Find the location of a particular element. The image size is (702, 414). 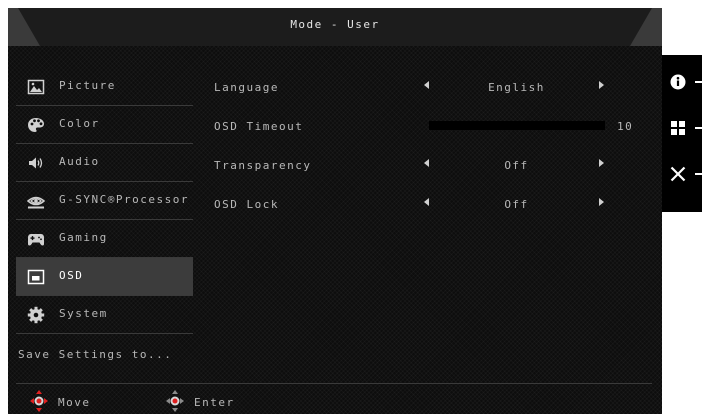

setting-value: English is located at coordinates (516, 87).